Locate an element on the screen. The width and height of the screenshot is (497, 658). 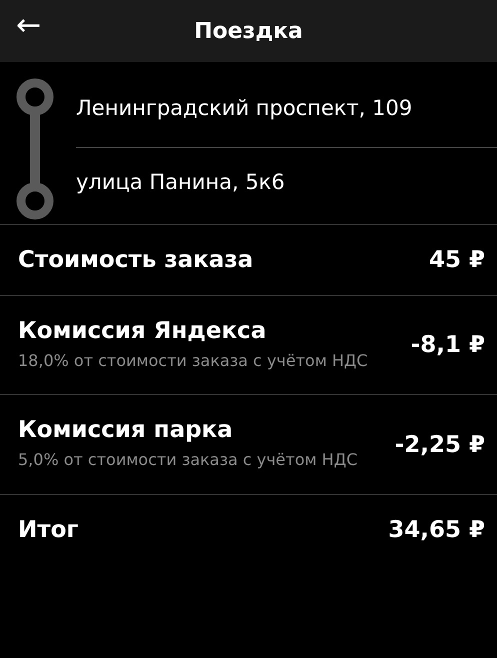
row-title: Итог is located at coordinates (48, 529).